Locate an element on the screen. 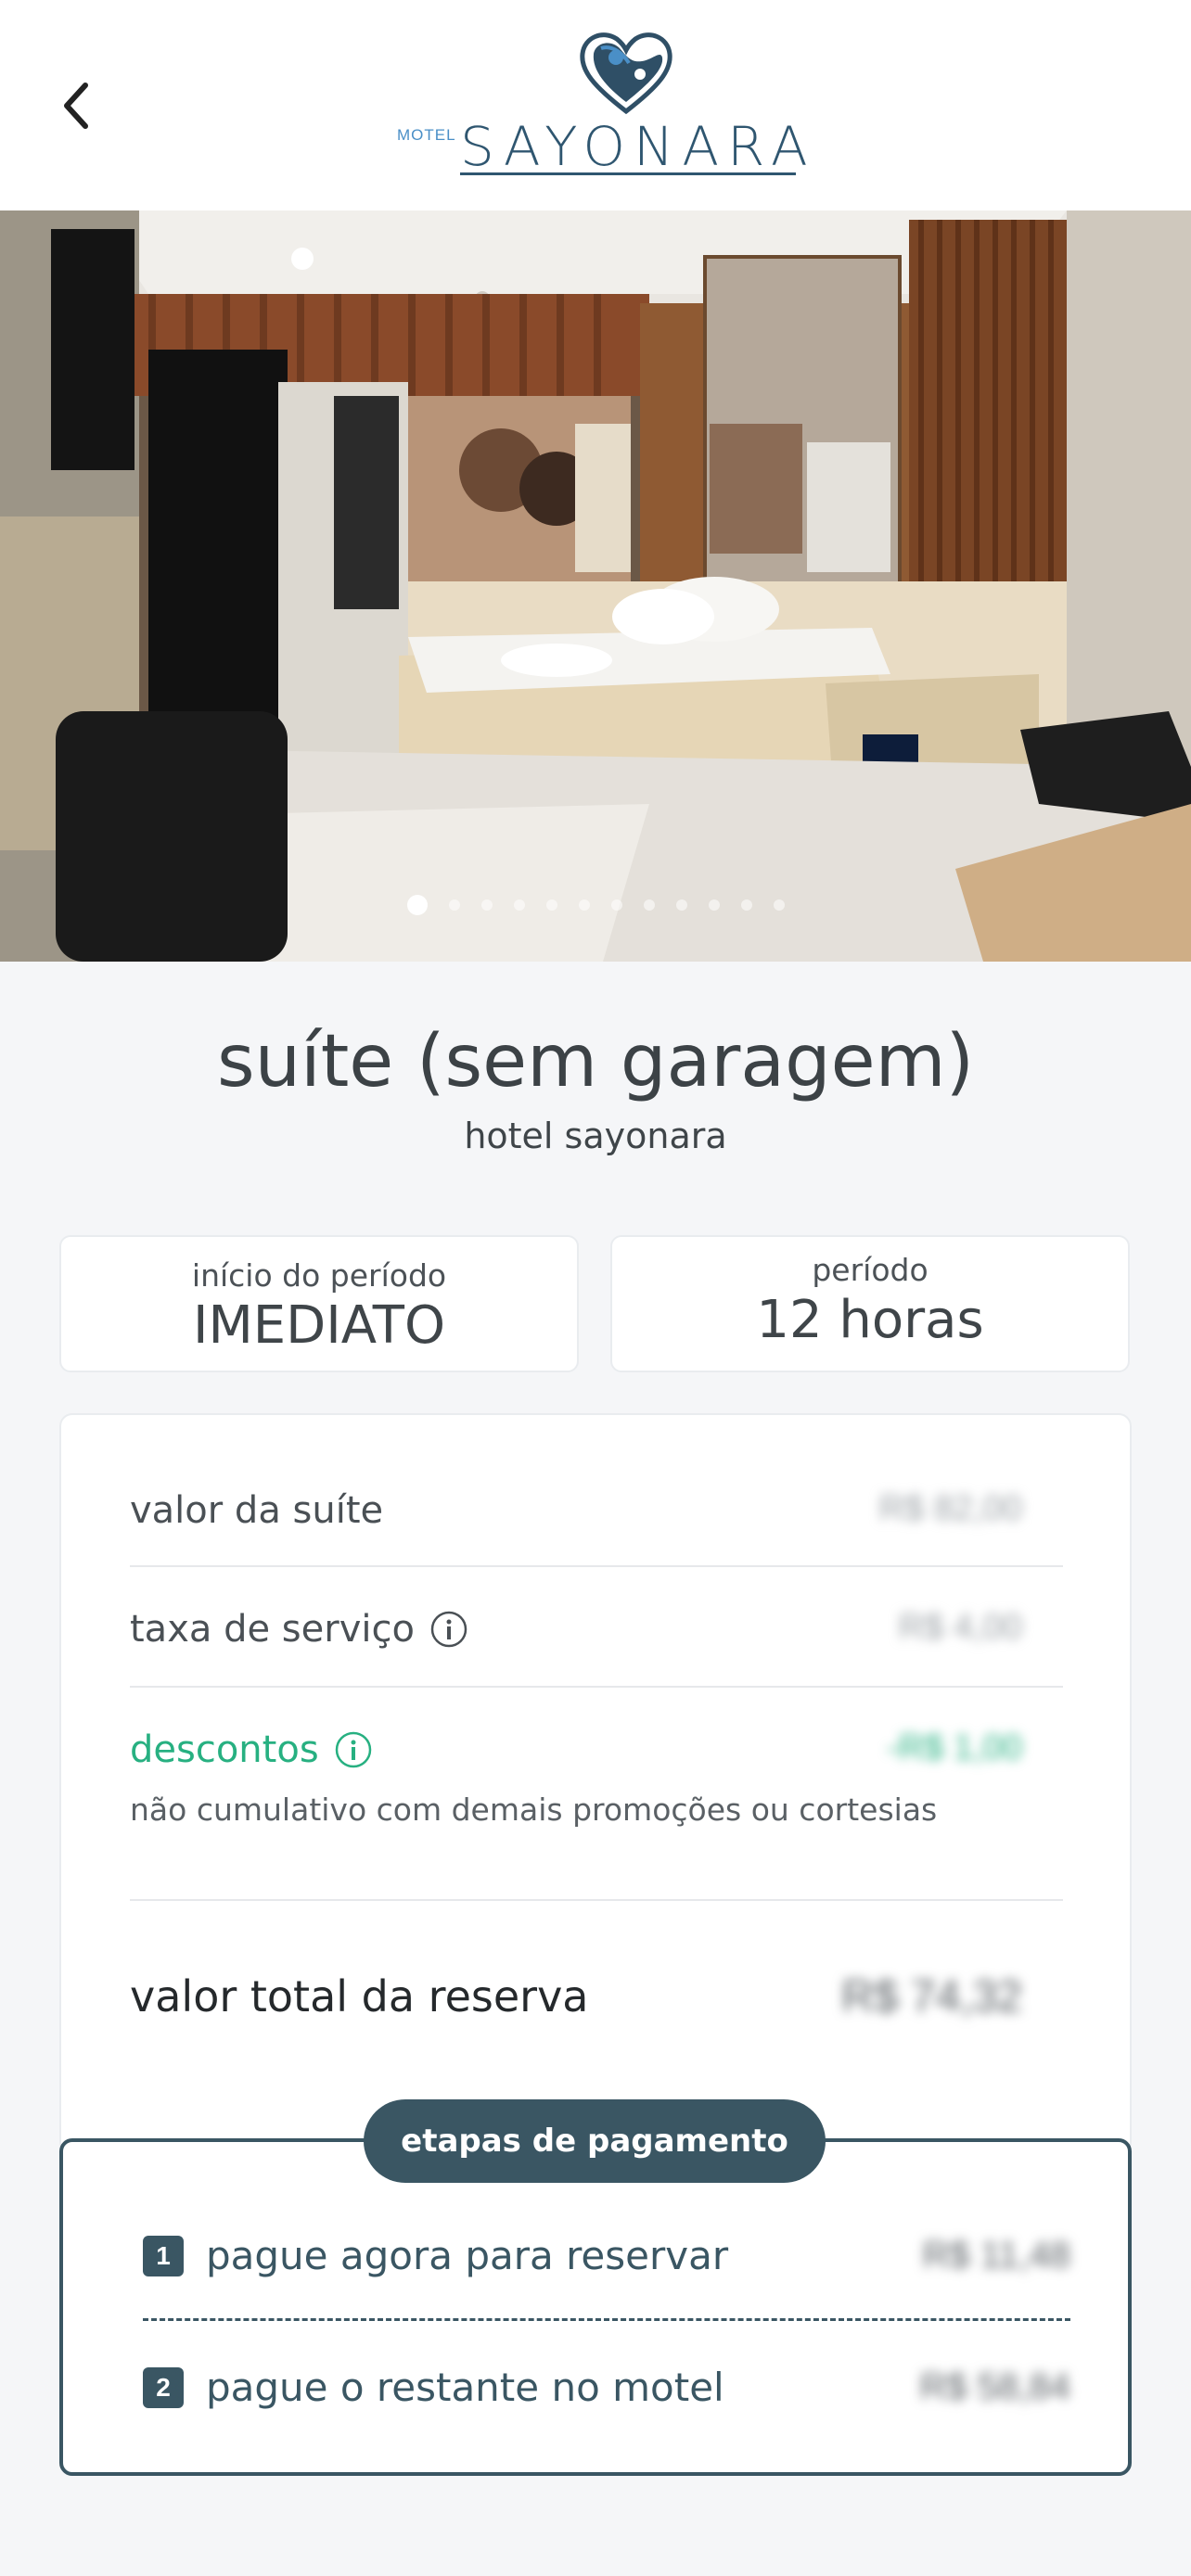  dashed-divider is located at coordinates (606, 2319).